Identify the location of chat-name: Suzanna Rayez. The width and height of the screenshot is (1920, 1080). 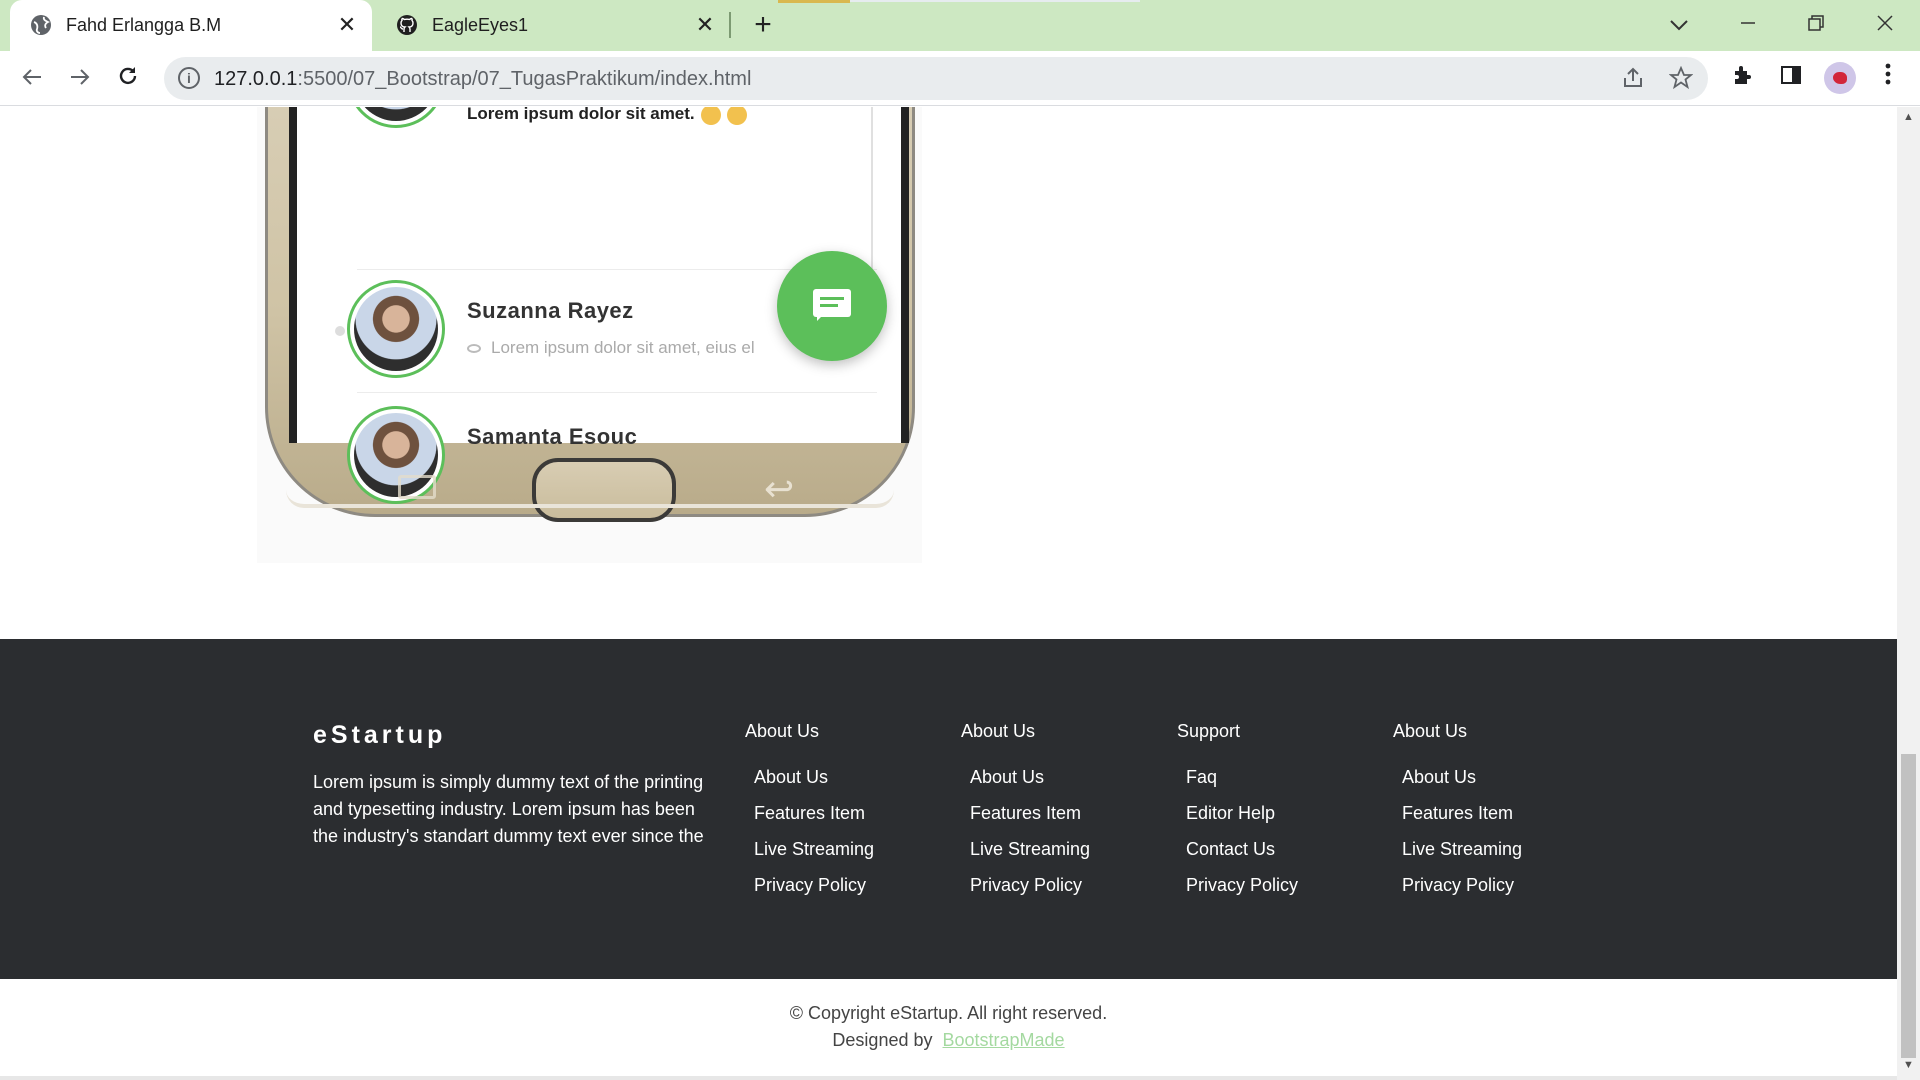
(550, 310).